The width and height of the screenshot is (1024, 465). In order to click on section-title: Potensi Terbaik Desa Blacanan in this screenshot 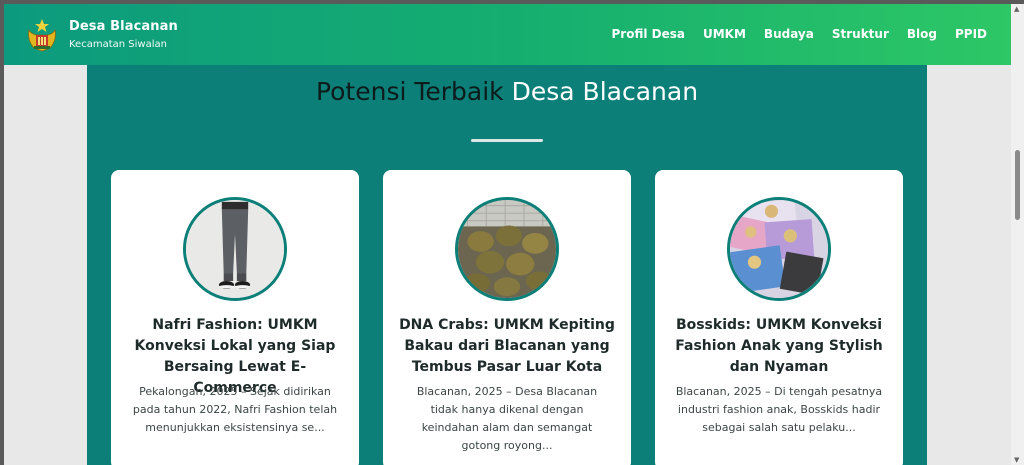, I will do `click(507, 91)`.